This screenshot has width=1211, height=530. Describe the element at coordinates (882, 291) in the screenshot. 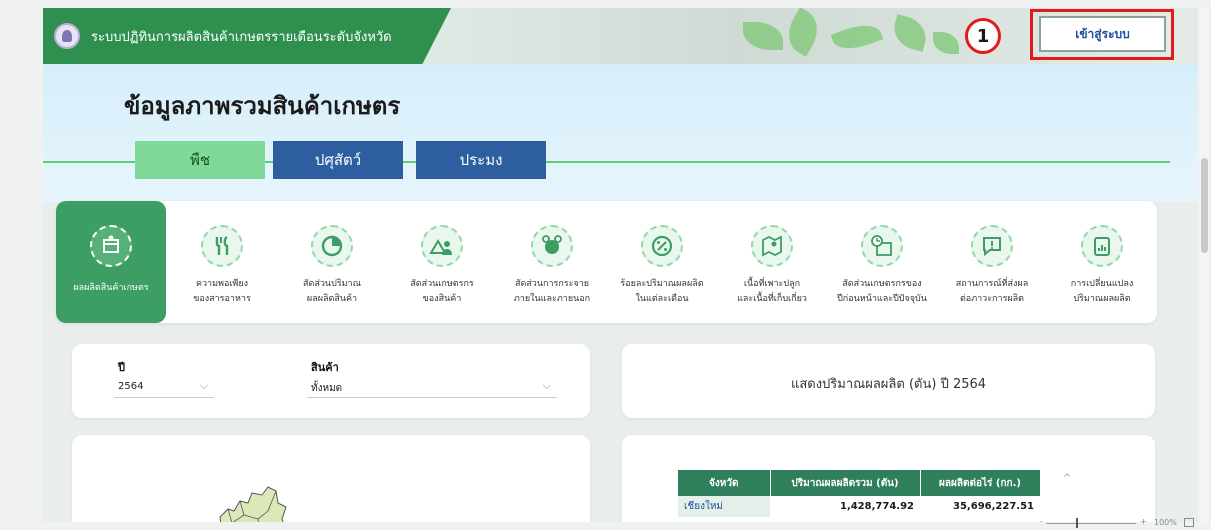

I see `menu-item-label: สัดส่วนเกษตรกรของ ปีก่อนหน้าและปีปัจจุบัน` at that location.